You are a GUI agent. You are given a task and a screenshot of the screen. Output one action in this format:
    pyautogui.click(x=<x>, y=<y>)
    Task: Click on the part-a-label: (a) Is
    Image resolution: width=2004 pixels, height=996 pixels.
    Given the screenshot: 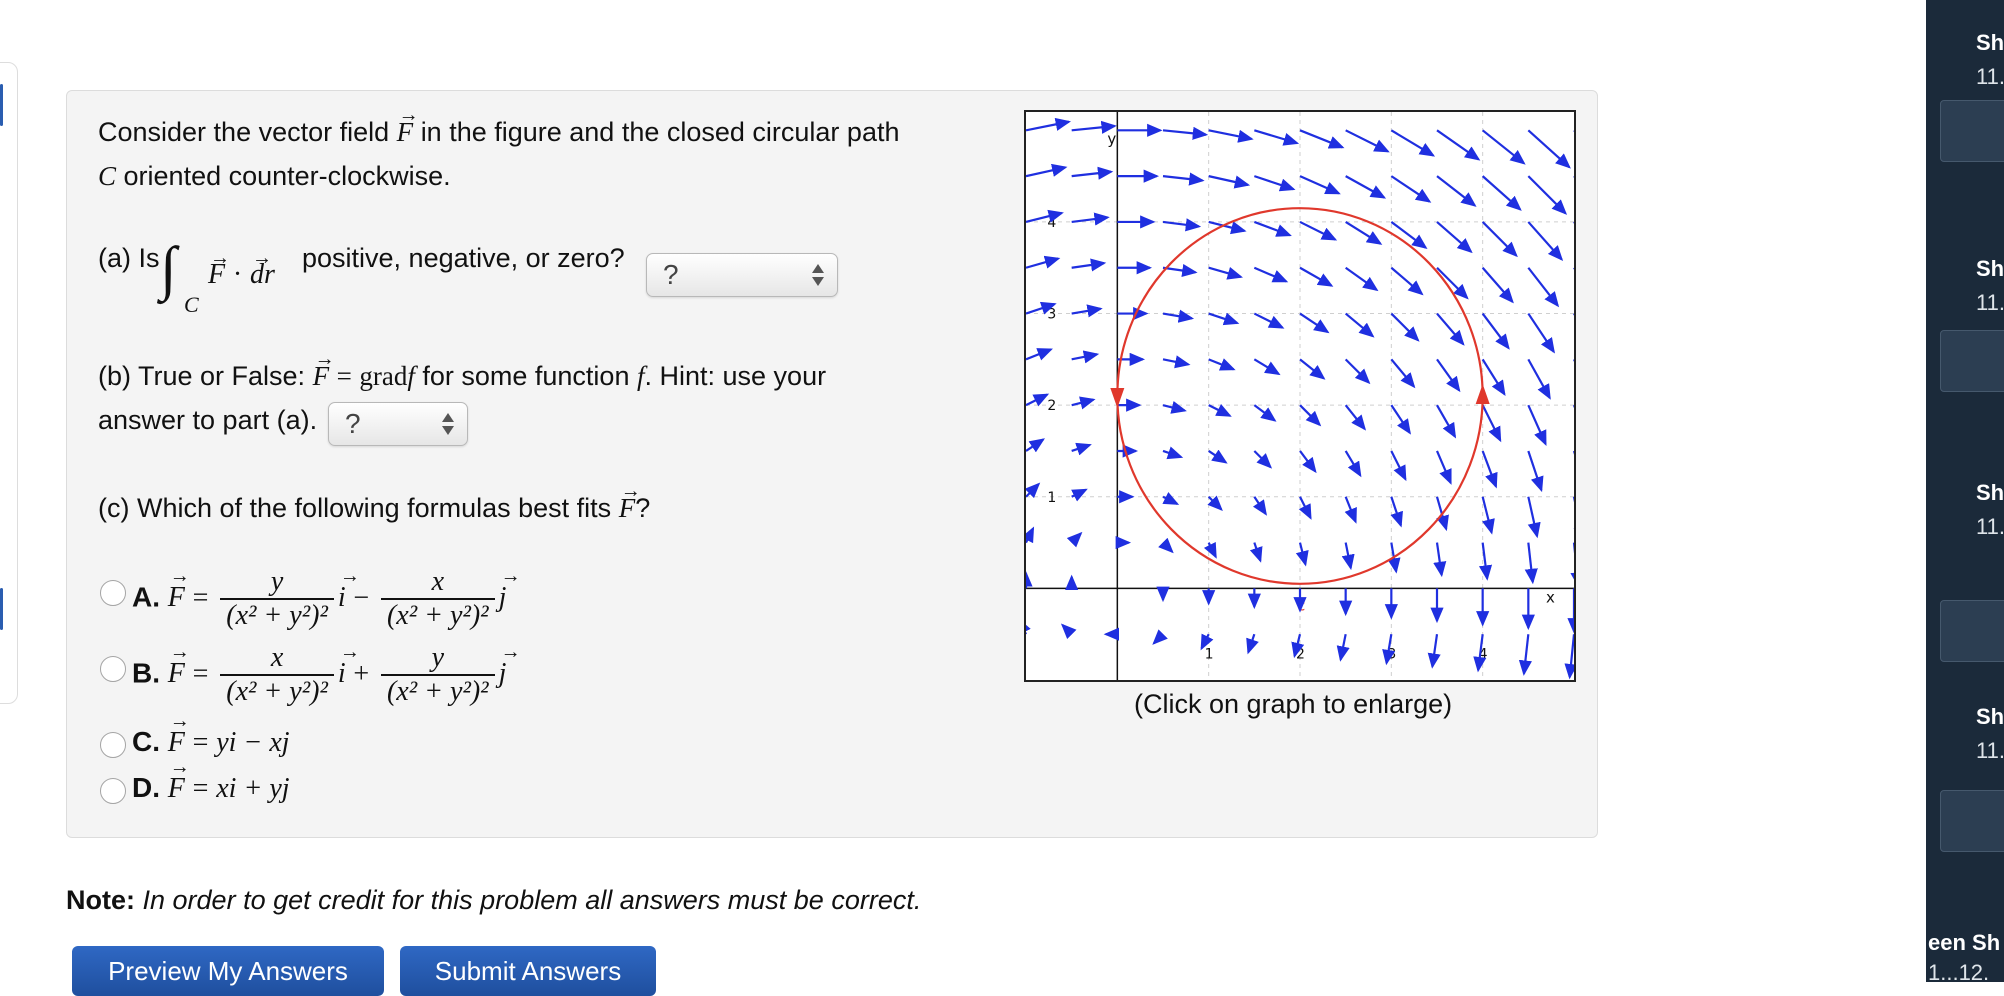 What is the action you would take?
    pyautogui.click(x=129, y=258)
    